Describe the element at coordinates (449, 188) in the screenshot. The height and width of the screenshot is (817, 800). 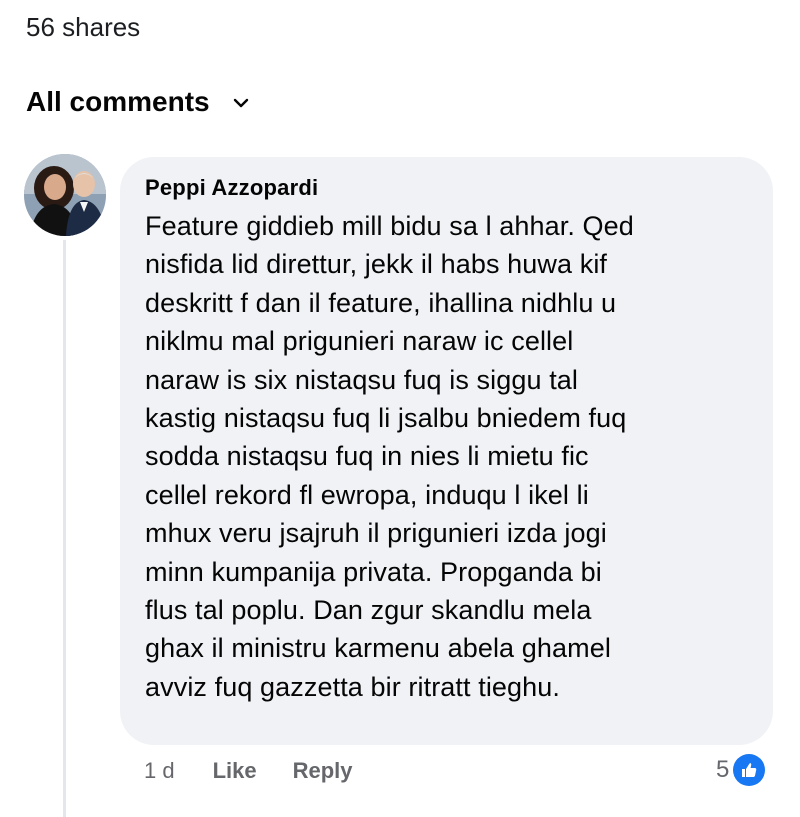
I see `comment-author: Peppi Azzopardi` at that location.